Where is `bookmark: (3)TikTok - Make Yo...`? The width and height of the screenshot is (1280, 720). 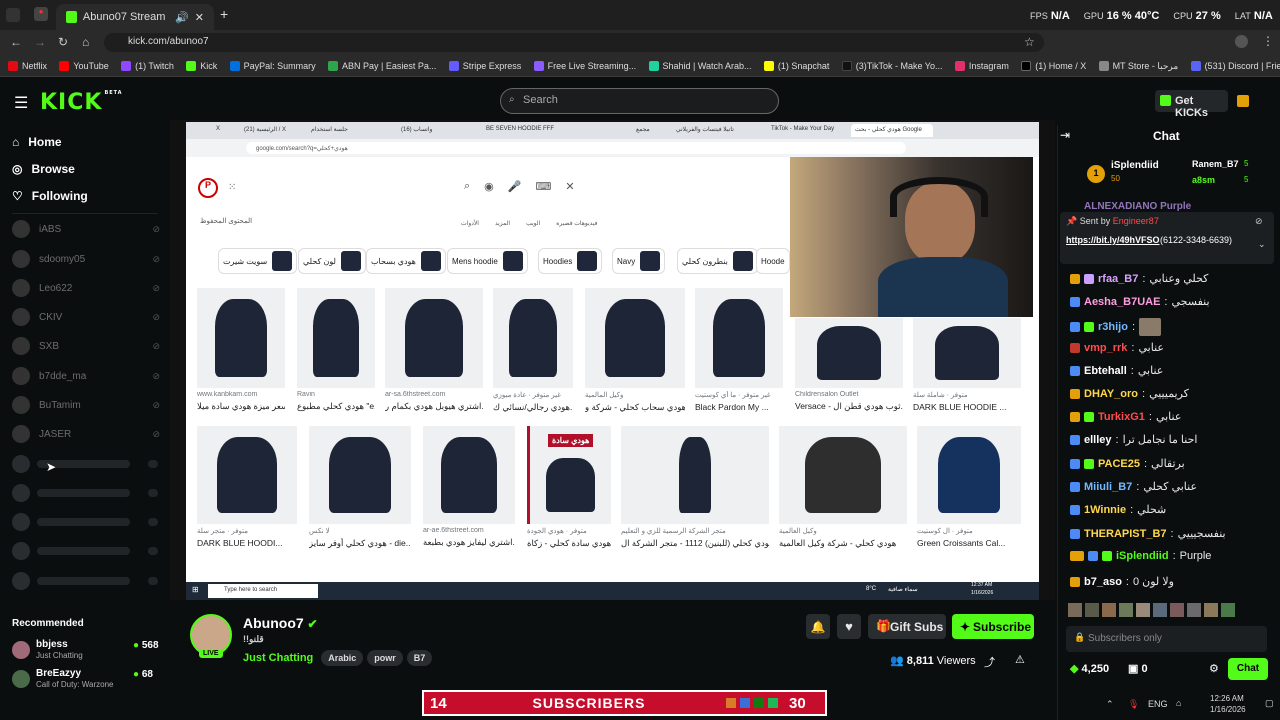
bookmark: (3)TikTok - Make Yo... is located at coordinates (891, 66).